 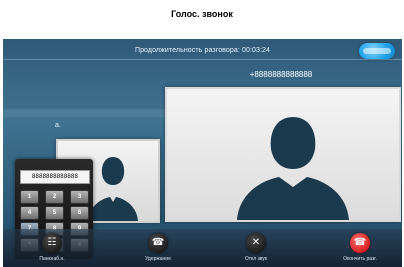 What do you see at coordinates (79, 213) in the screenshot?
I see `key-6: 6` at bounding box center [79, 213].